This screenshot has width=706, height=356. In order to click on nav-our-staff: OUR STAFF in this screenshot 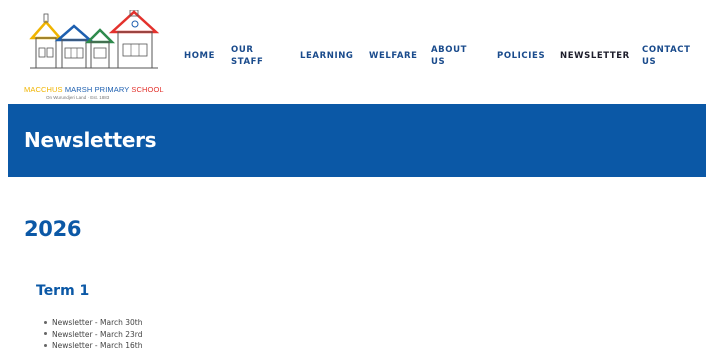, I will do `click(247, 56)`.